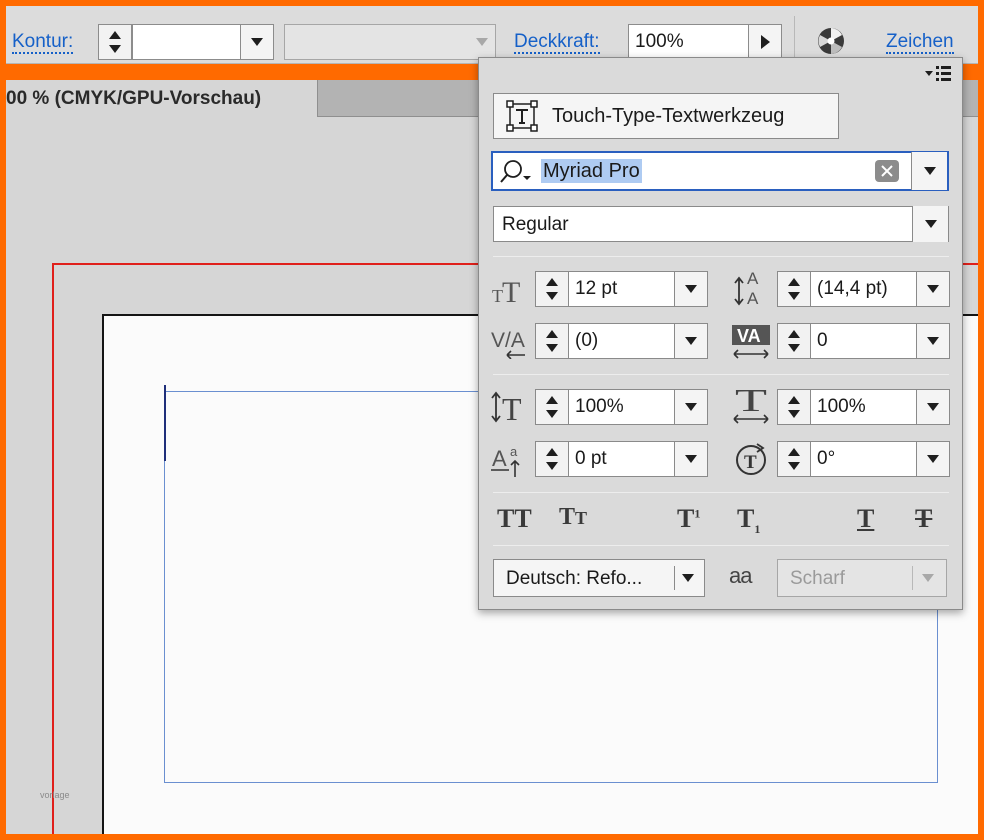  I want to click on baseline-shift-stepper, so click(552, 459).